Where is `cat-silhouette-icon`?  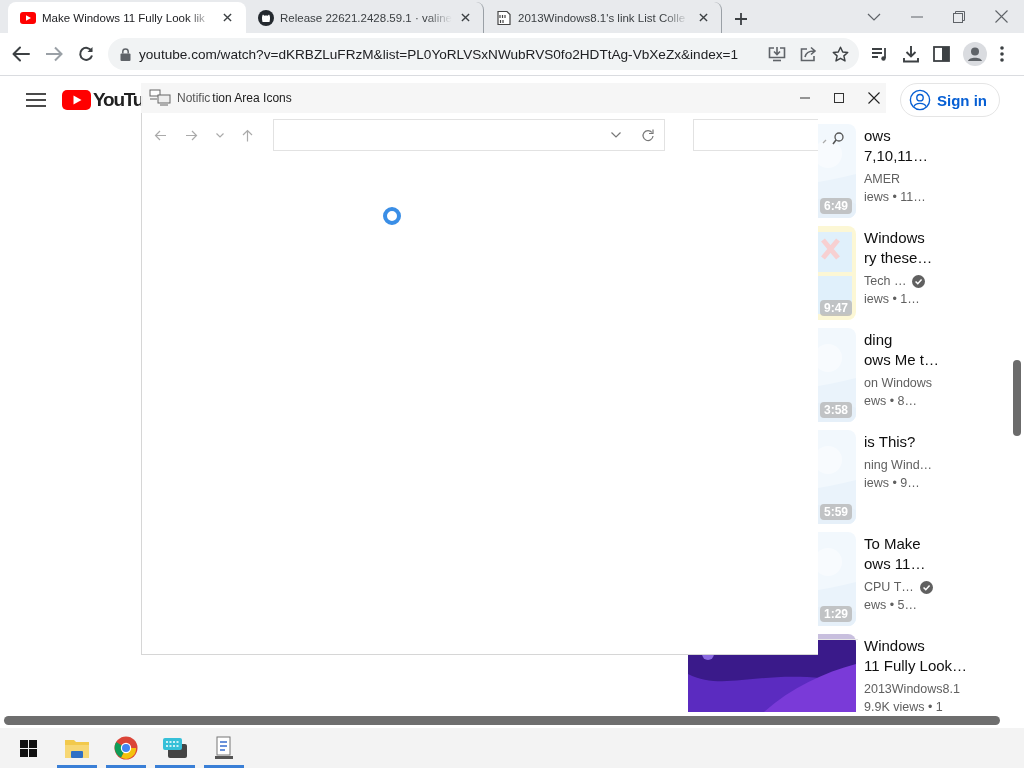
cat-silhouette-icon is located at coordinates (266, 17).